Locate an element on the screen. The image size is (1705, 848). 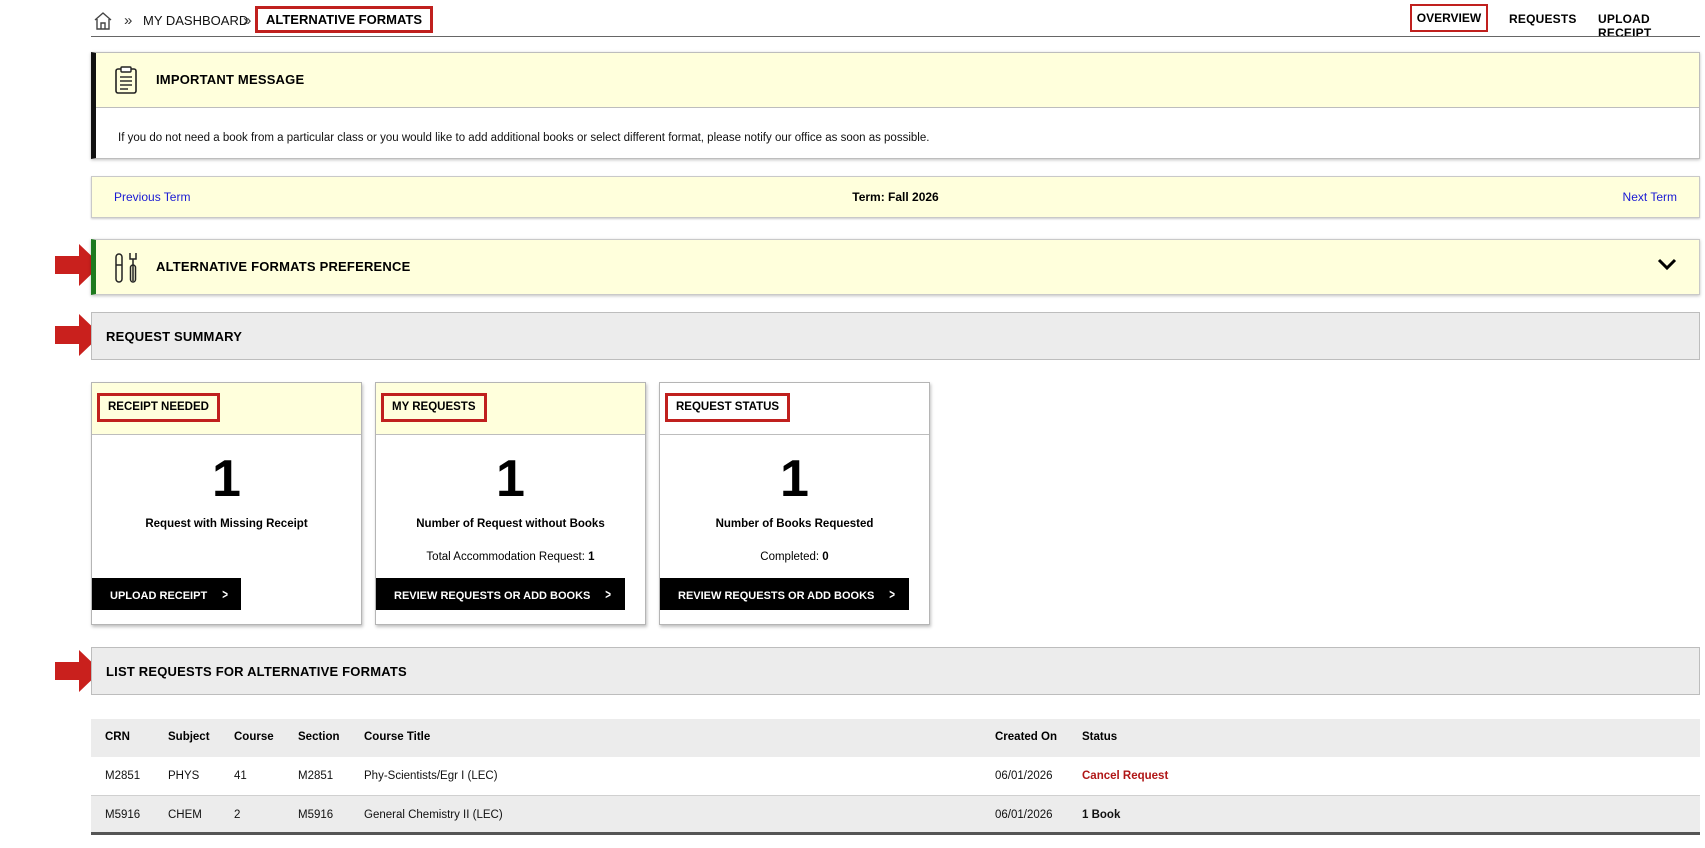
card-subtext-label: Total Accommodation Request: is located at coordinates (505, 557).